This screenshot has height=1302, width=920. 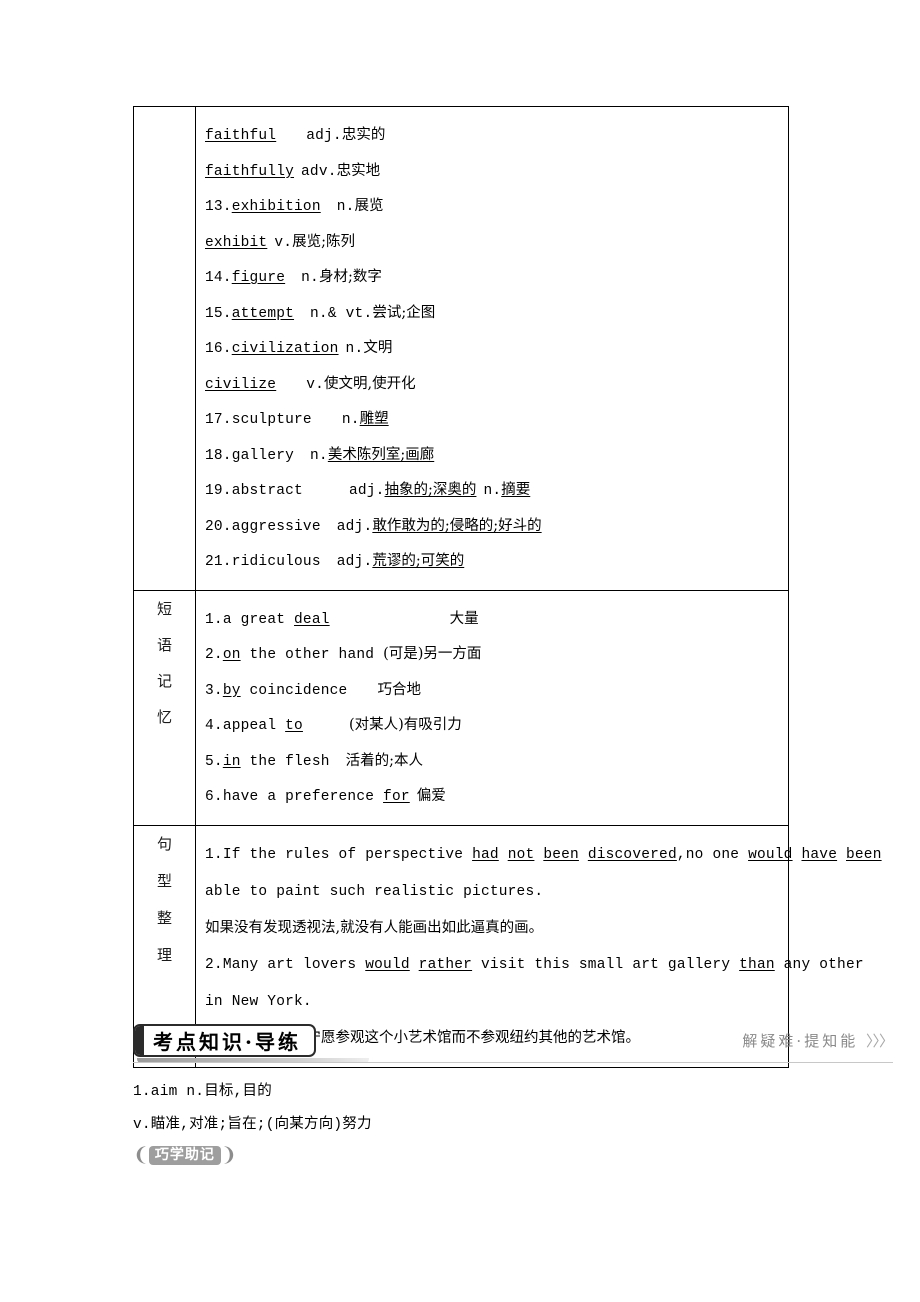 I want to click on sentence-text: any other, so click(x=819, y=964).